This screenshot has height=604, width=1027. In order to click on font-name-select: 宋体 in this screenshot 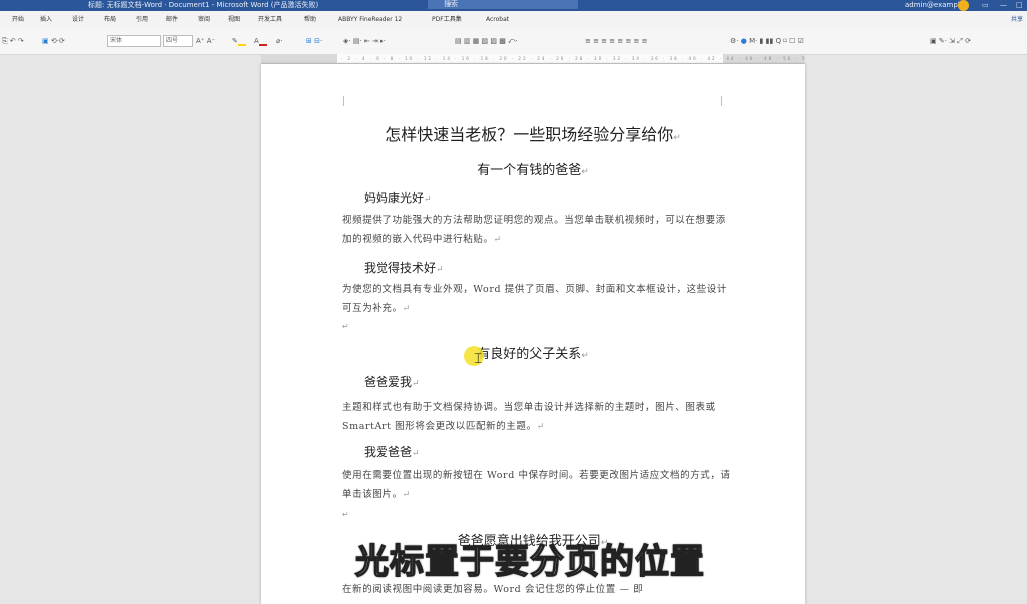, I will do `click(134, 41)`.